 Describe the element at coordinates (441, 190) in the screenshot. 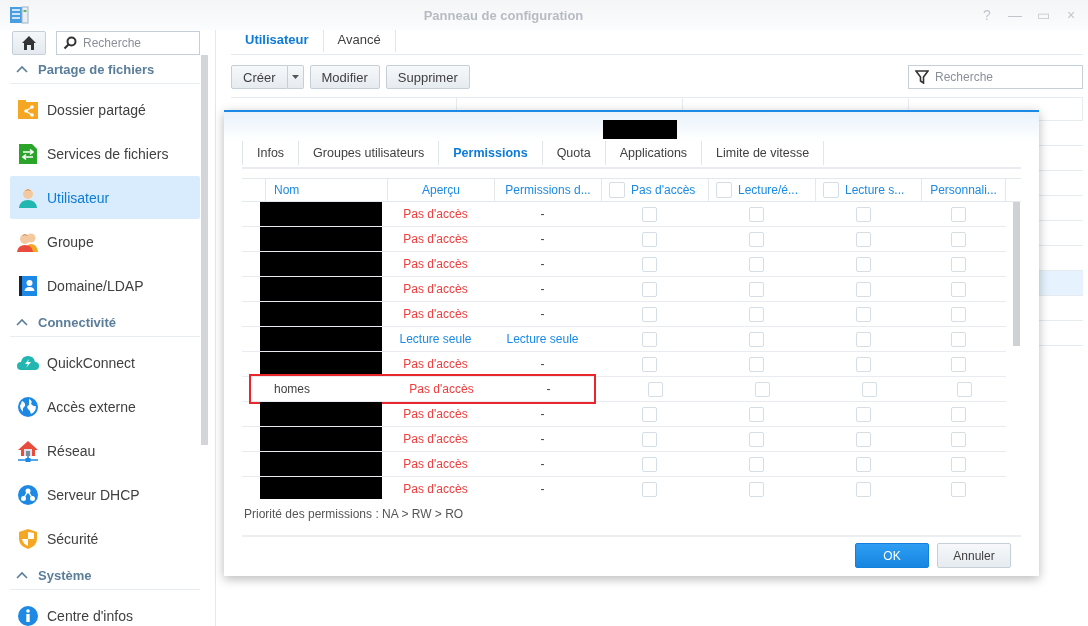

I see `column-header: Aperçu` at that location.